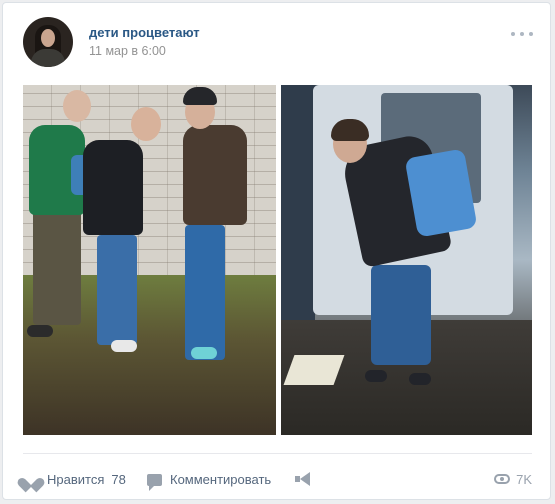  Describe the element at coordinates (513, 479) in the screenshot. I see `views-counter: 7K` at that location.